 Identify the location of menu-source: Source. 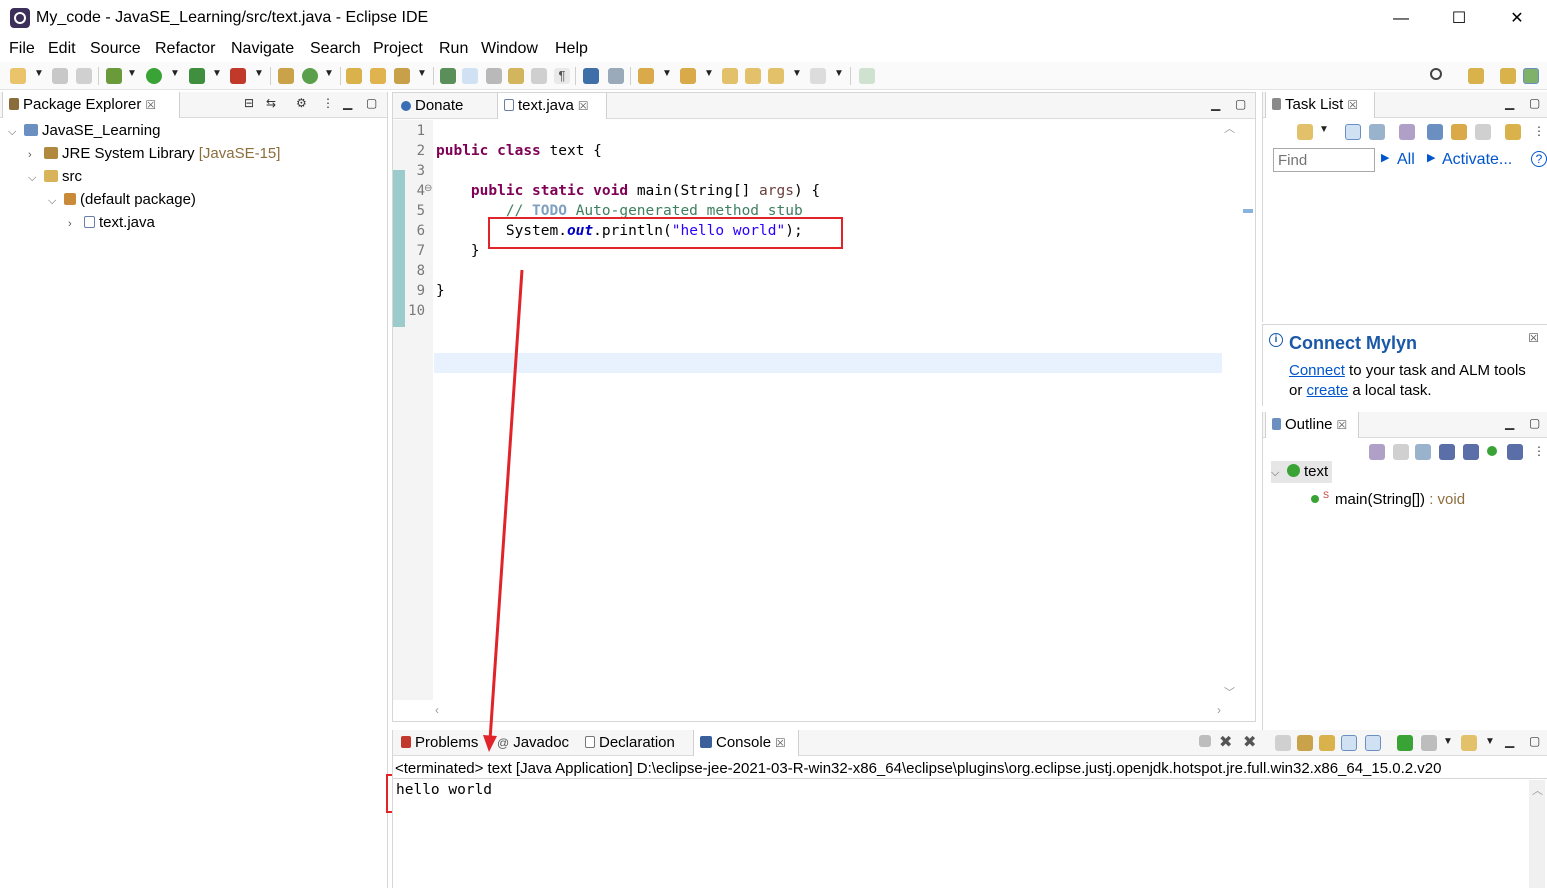
(115, 49).